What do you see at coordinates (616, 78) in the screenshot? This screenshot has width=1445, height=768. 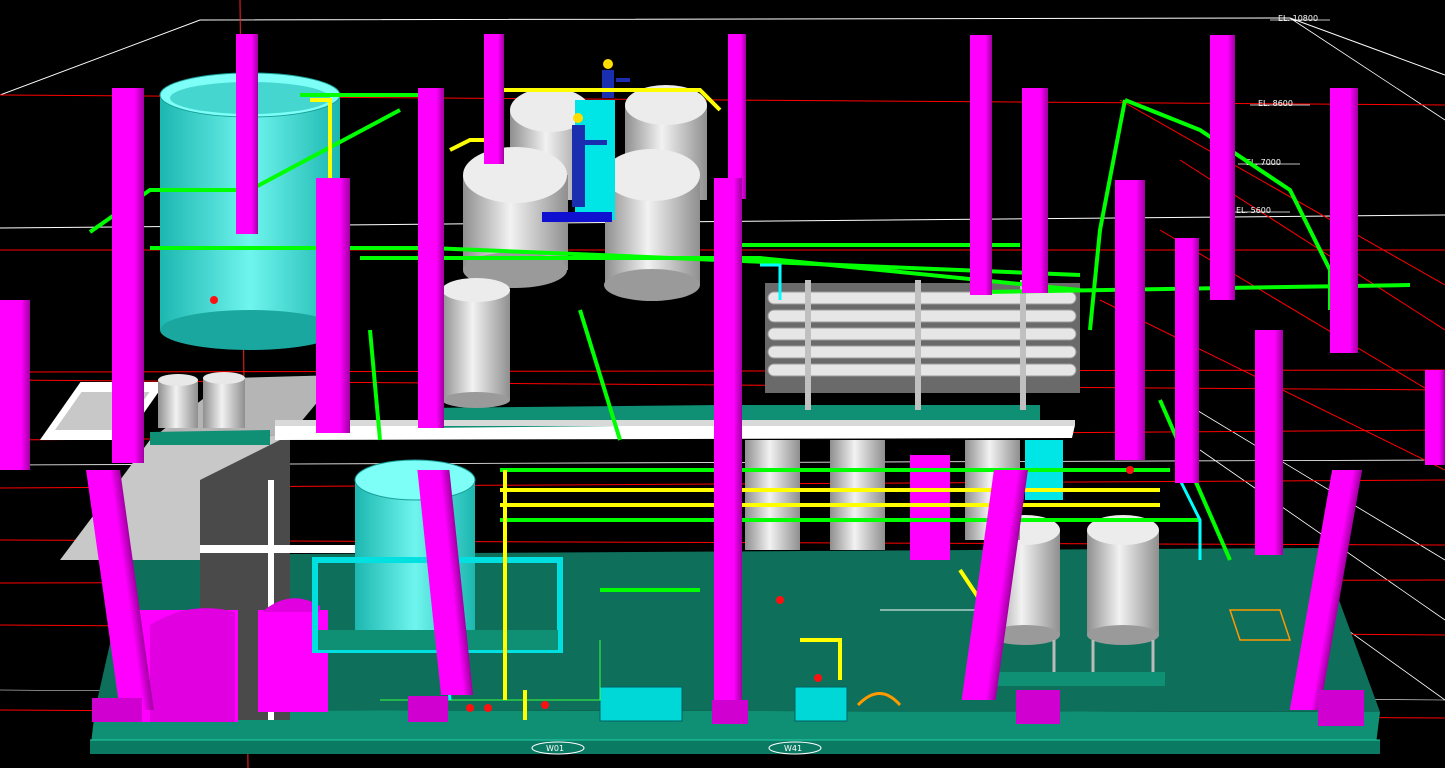 I see `worker-figure-icon` at bounding box center [616, 78].